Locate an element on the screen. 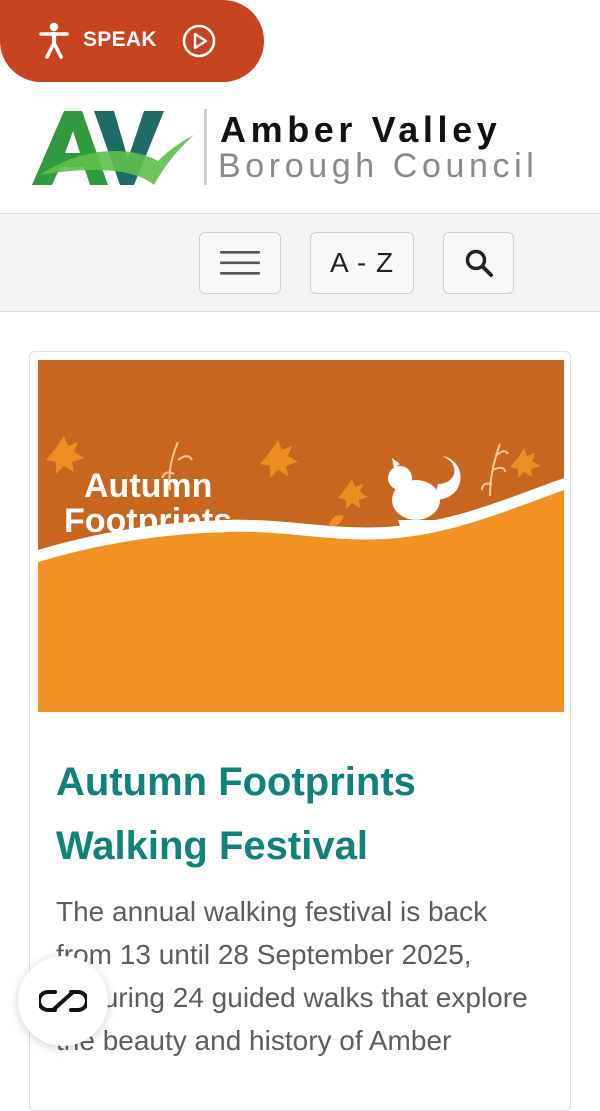  council-logo: Amber Valley Borough Council is located at coordinates (290, 150).